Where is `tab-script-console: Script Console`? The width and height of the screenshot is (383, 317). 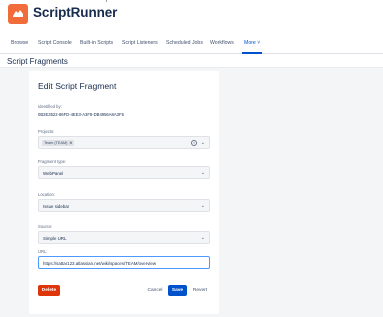 tab-script-console: Script Console is located at coordinates (55, 43).